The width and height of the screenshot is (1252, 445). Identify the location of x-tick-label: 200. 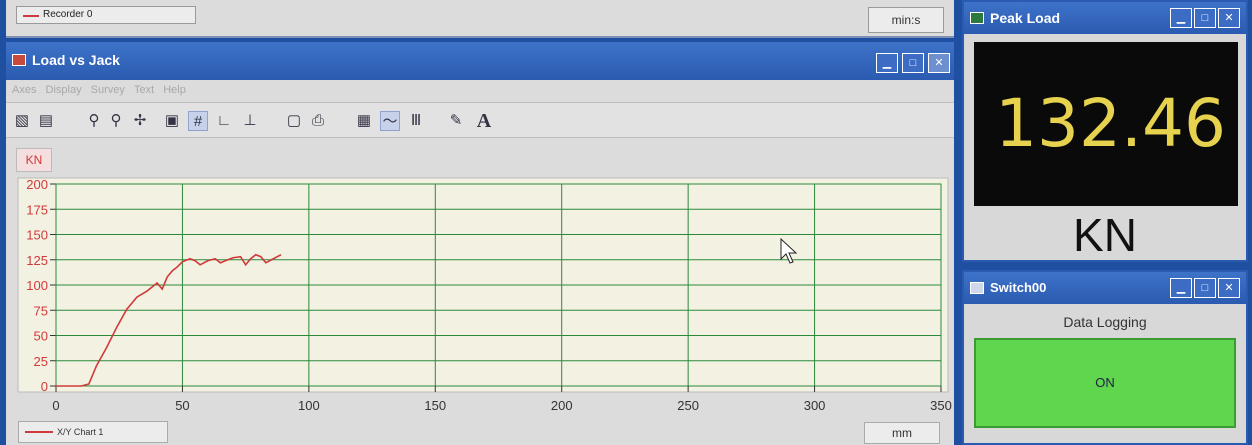
(562, 405).